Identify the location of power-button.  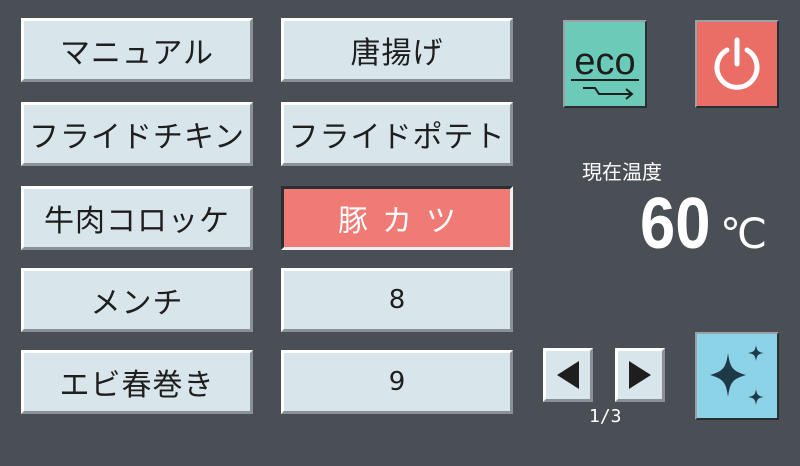
(737, 64).